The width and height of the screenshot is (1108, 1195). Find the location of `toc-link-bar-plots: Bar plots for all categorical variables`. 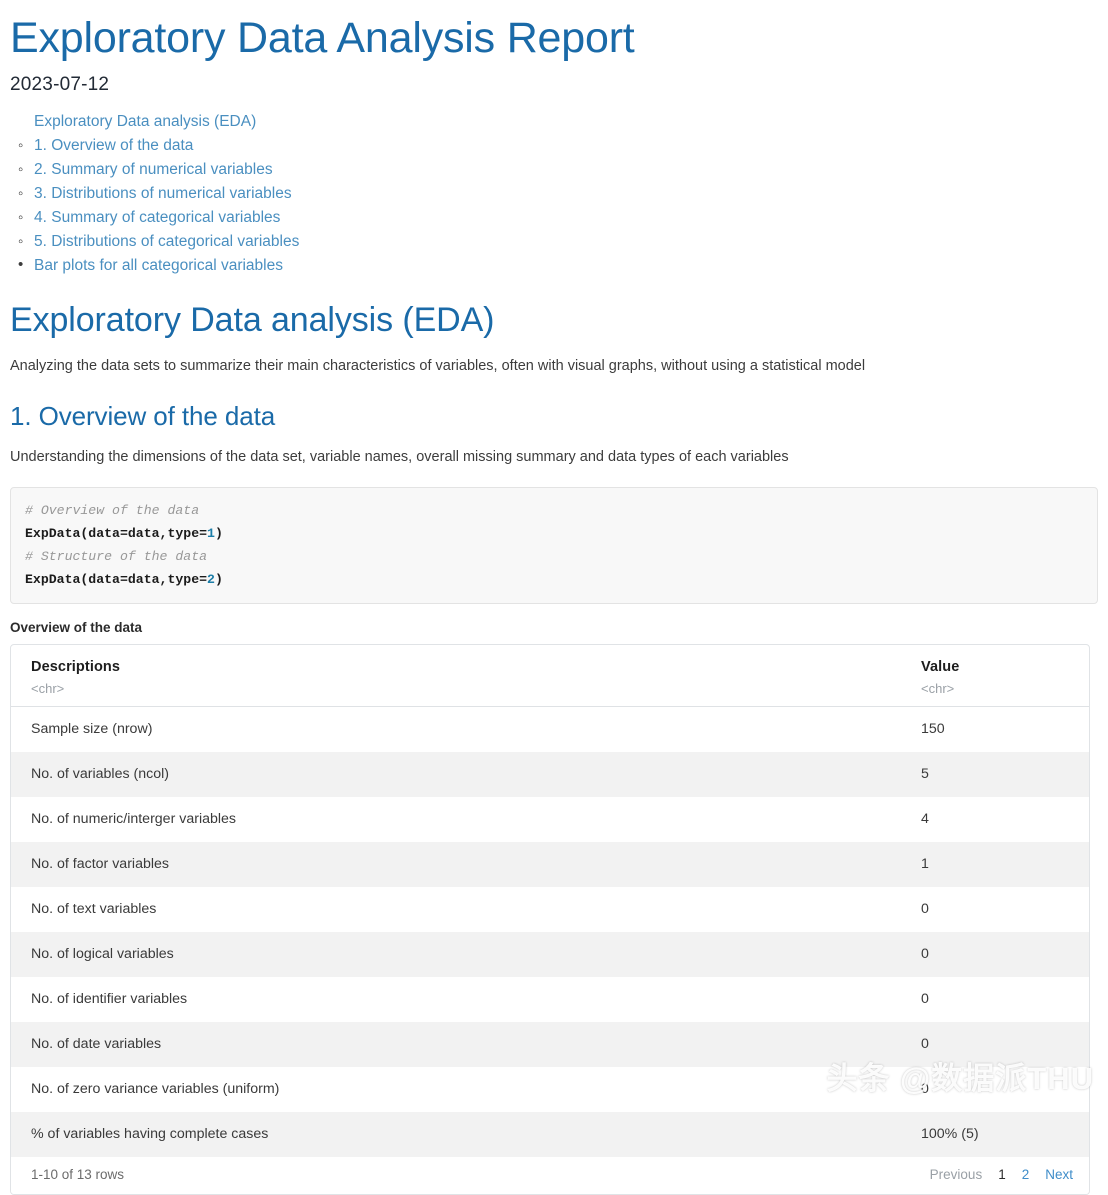

toc-link-bar-plots: Bar plots for all categorical variables is located at coordinates (158, 265).